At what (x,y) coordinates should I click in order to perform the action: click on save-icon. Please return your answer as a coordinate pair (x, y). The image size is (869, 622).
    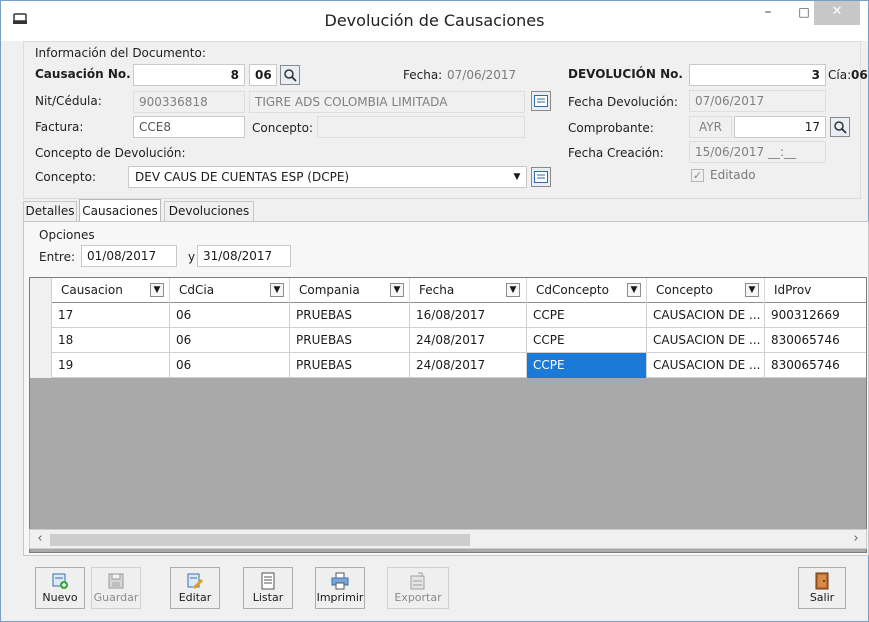
    Looking at the image, I should click on (116, 581).